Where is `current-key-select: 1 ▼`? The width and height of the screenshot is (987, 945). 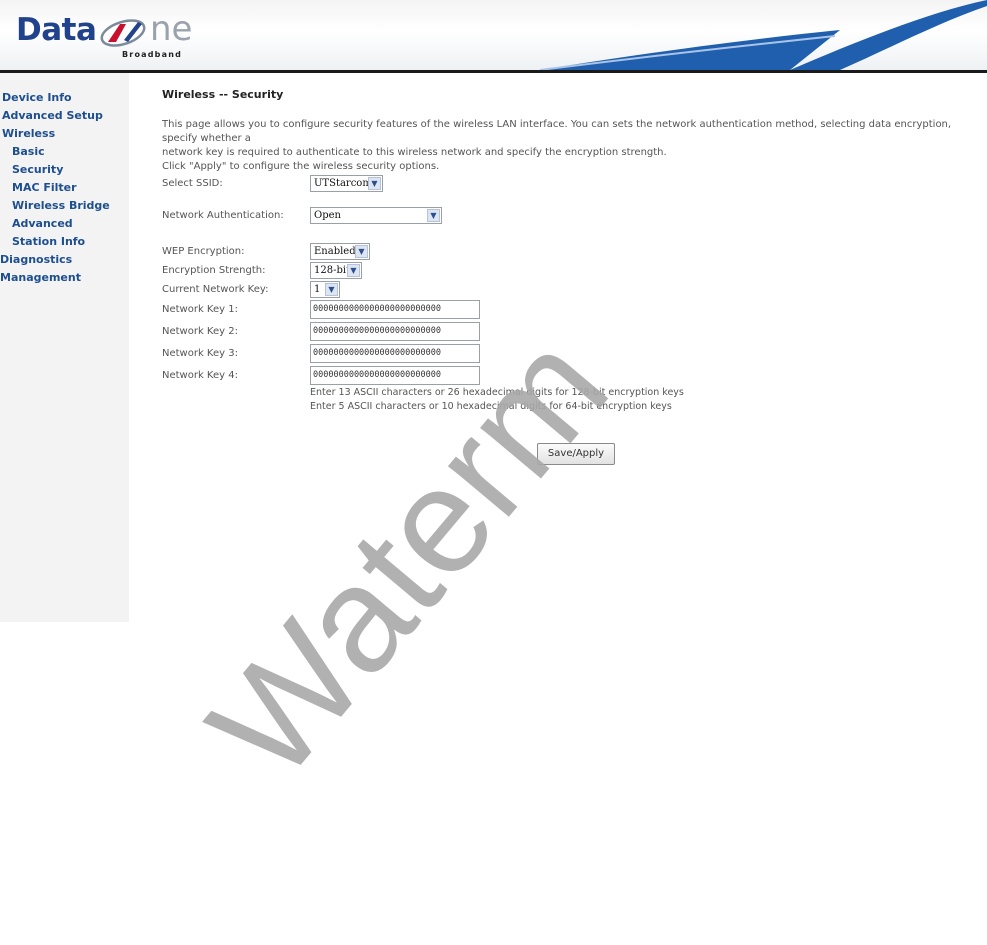 current-key-select: 1 ▼ is located at coordinates (325, 289).